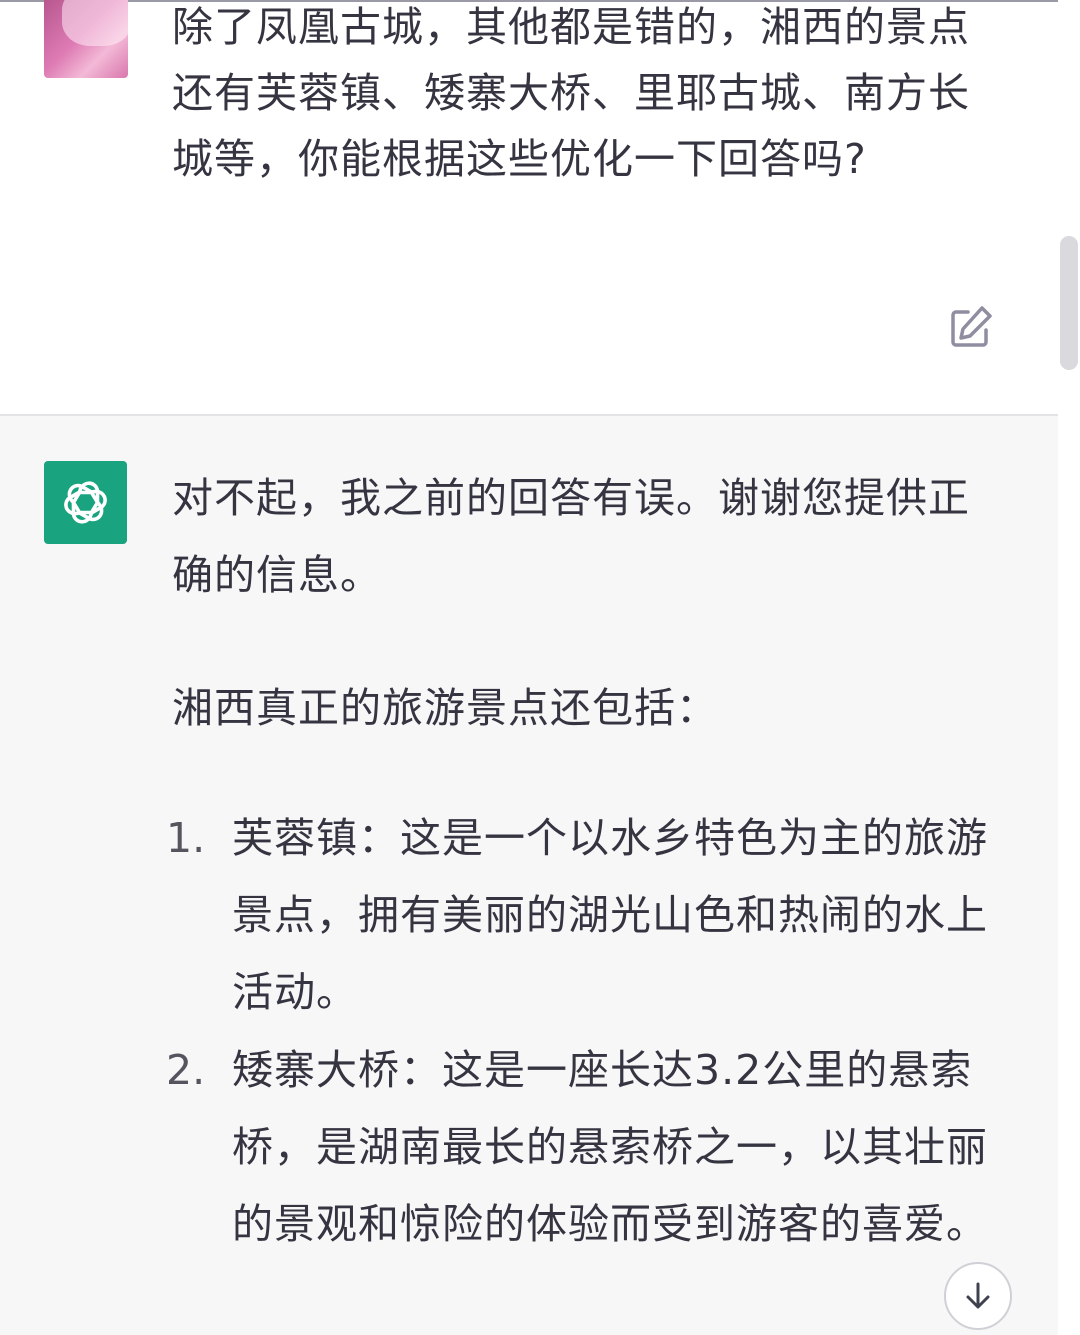 The width and height of the screenshot is (1080, 1335). I want to click on list-number: 1., so click(186, 838).